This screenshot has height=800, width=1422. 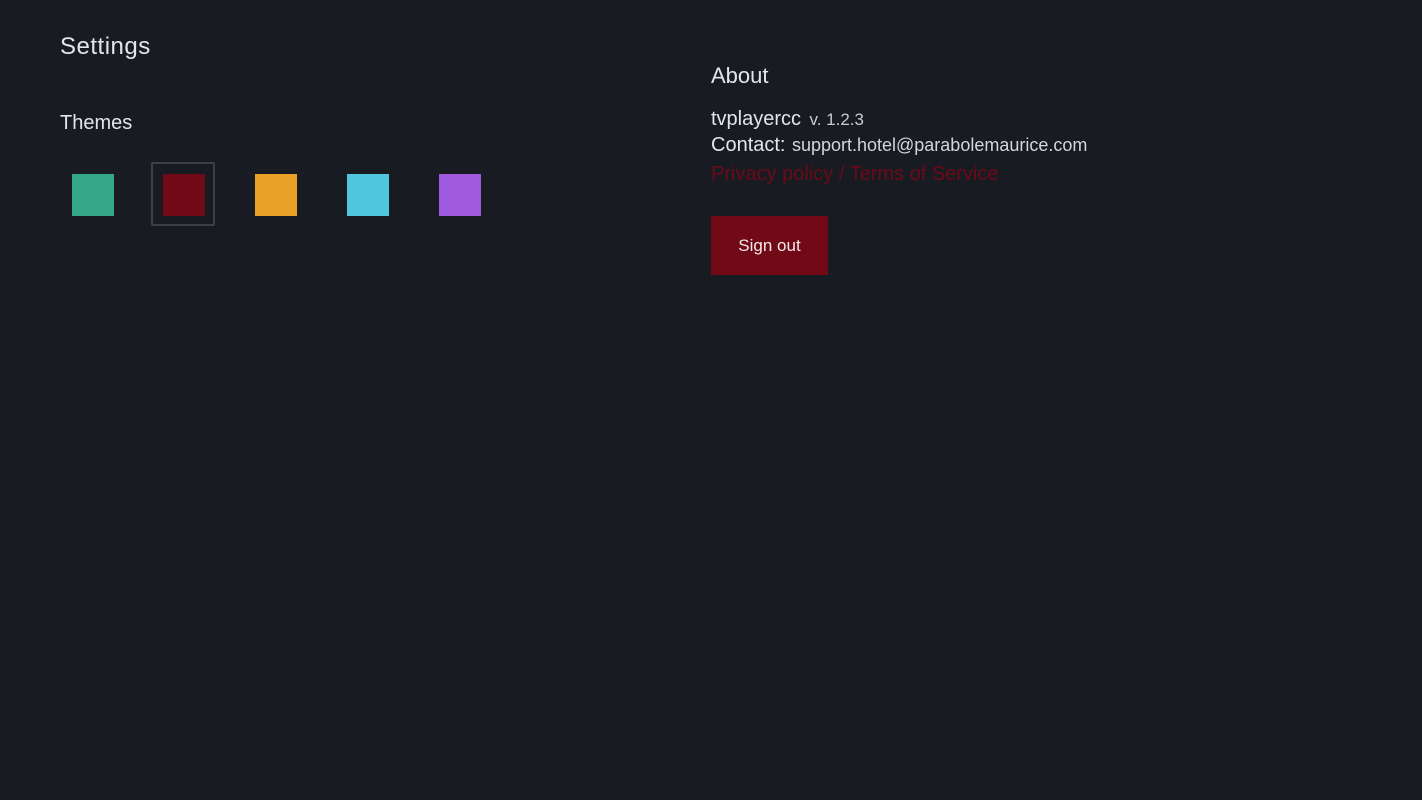 I want to click on contact-email: support.hotel@parabolemaurice.com, so click(x=939, y=145).